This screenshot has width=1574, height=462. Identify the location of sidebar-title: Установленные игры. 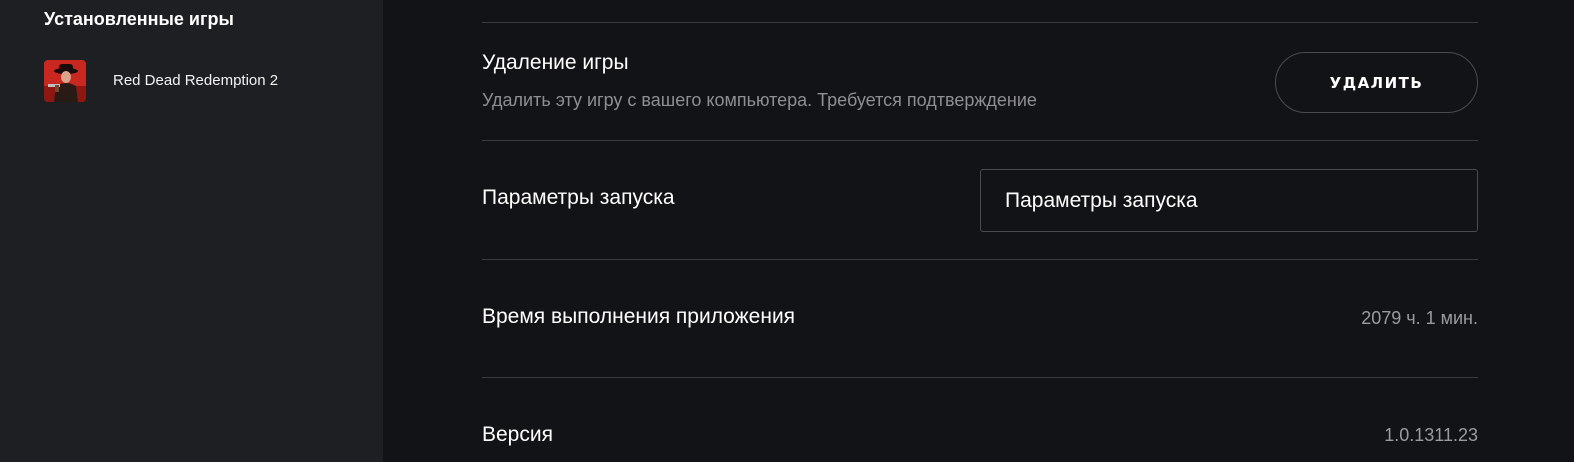
(139, 19).